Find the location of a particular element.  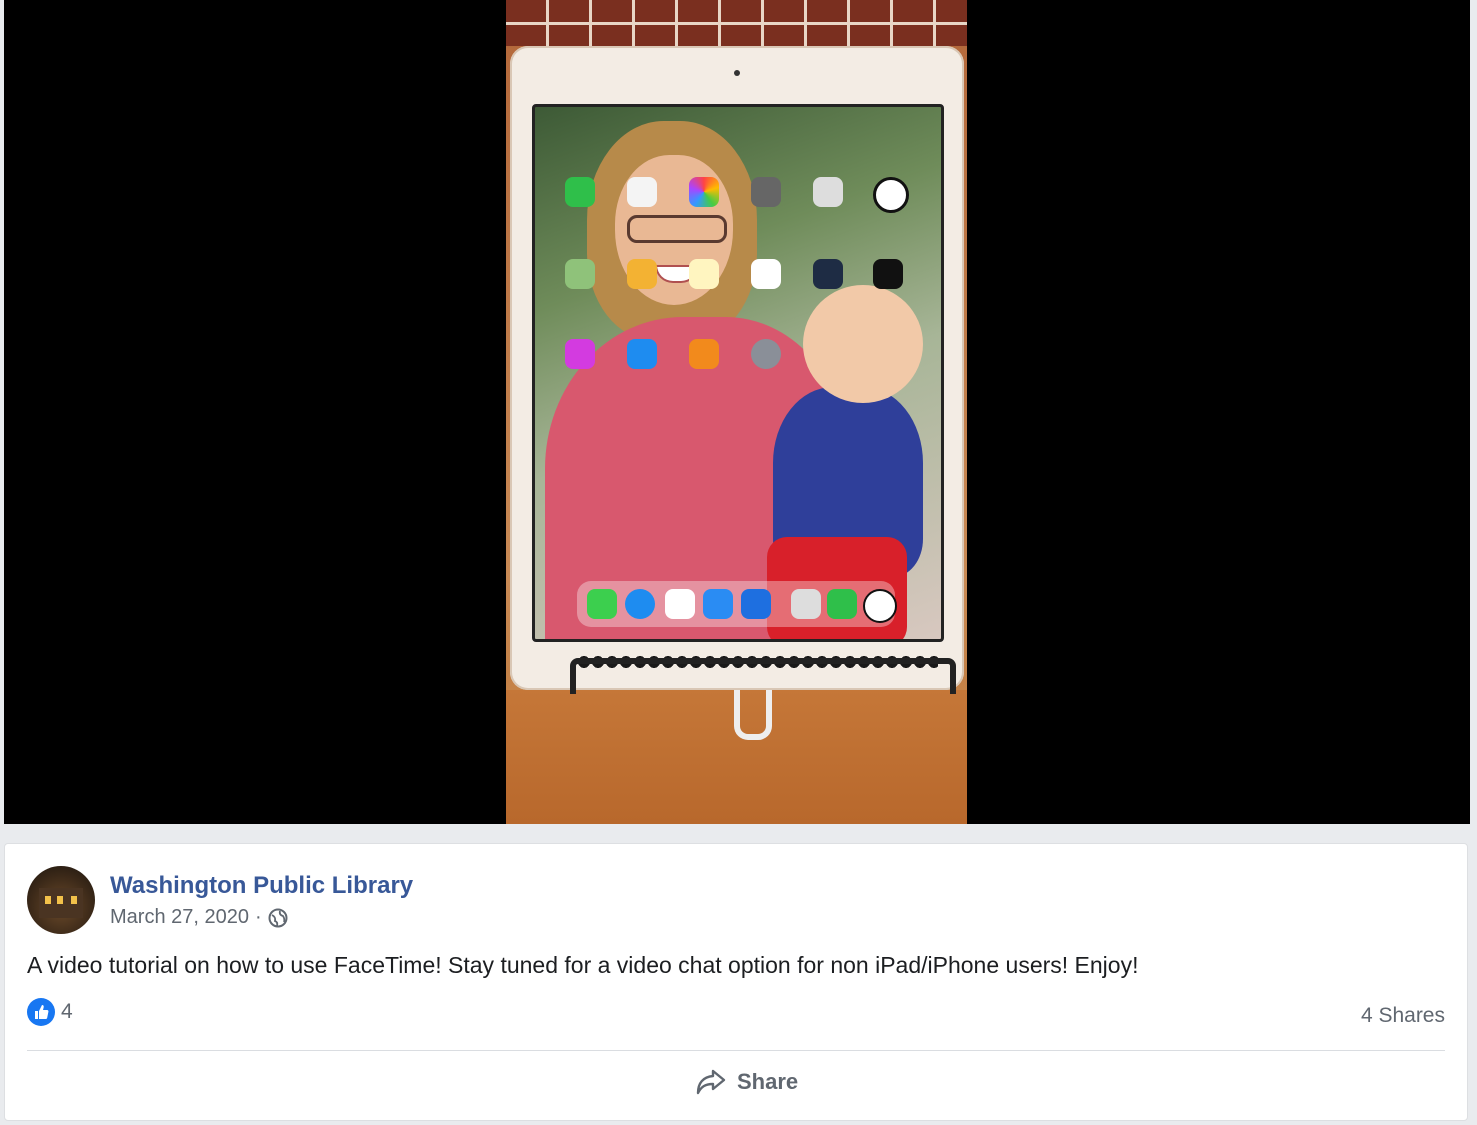

avatar is located at coordinates (61, 900).